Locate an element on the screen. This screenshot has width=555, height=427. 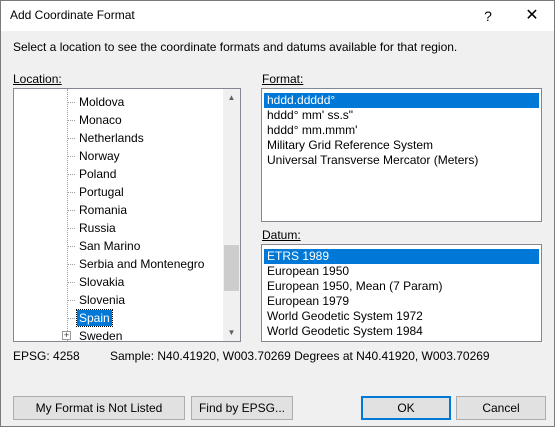
cancel-button: Cancel is located at coordinates (501, 408).